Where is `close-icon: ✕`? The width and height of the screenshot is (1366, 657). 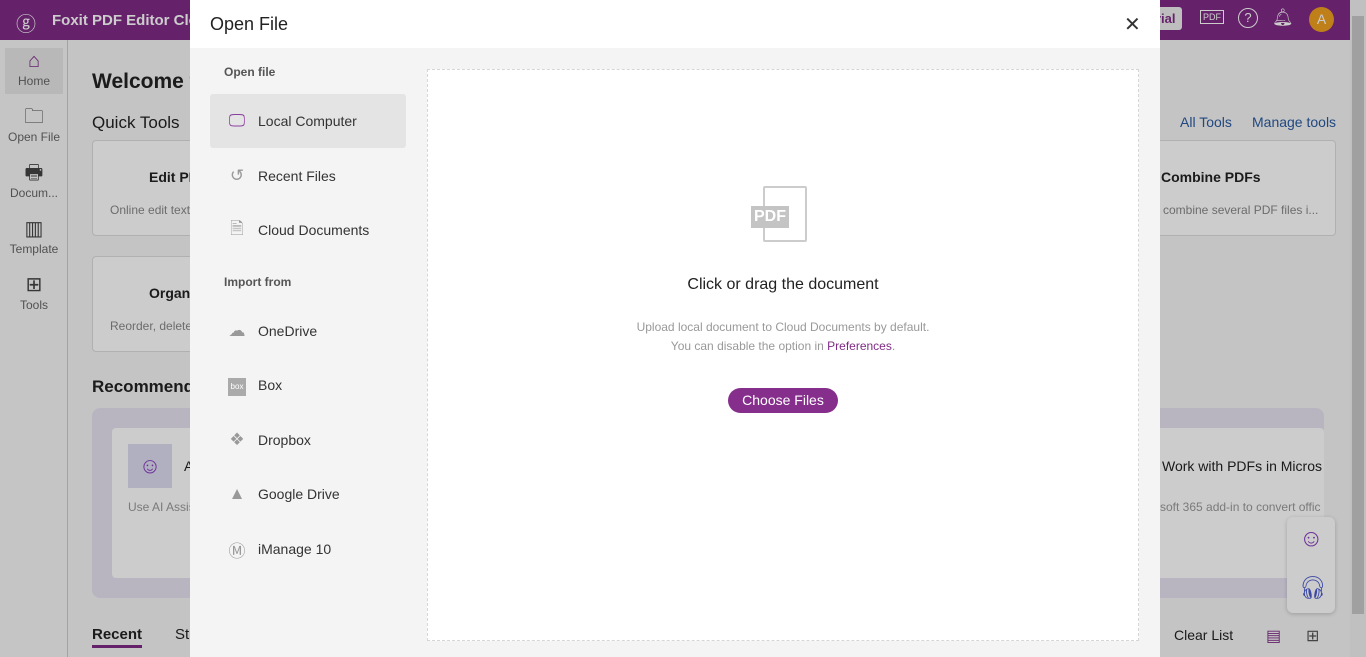
close-icon: ✕ is located at coordinates (1132, 24).